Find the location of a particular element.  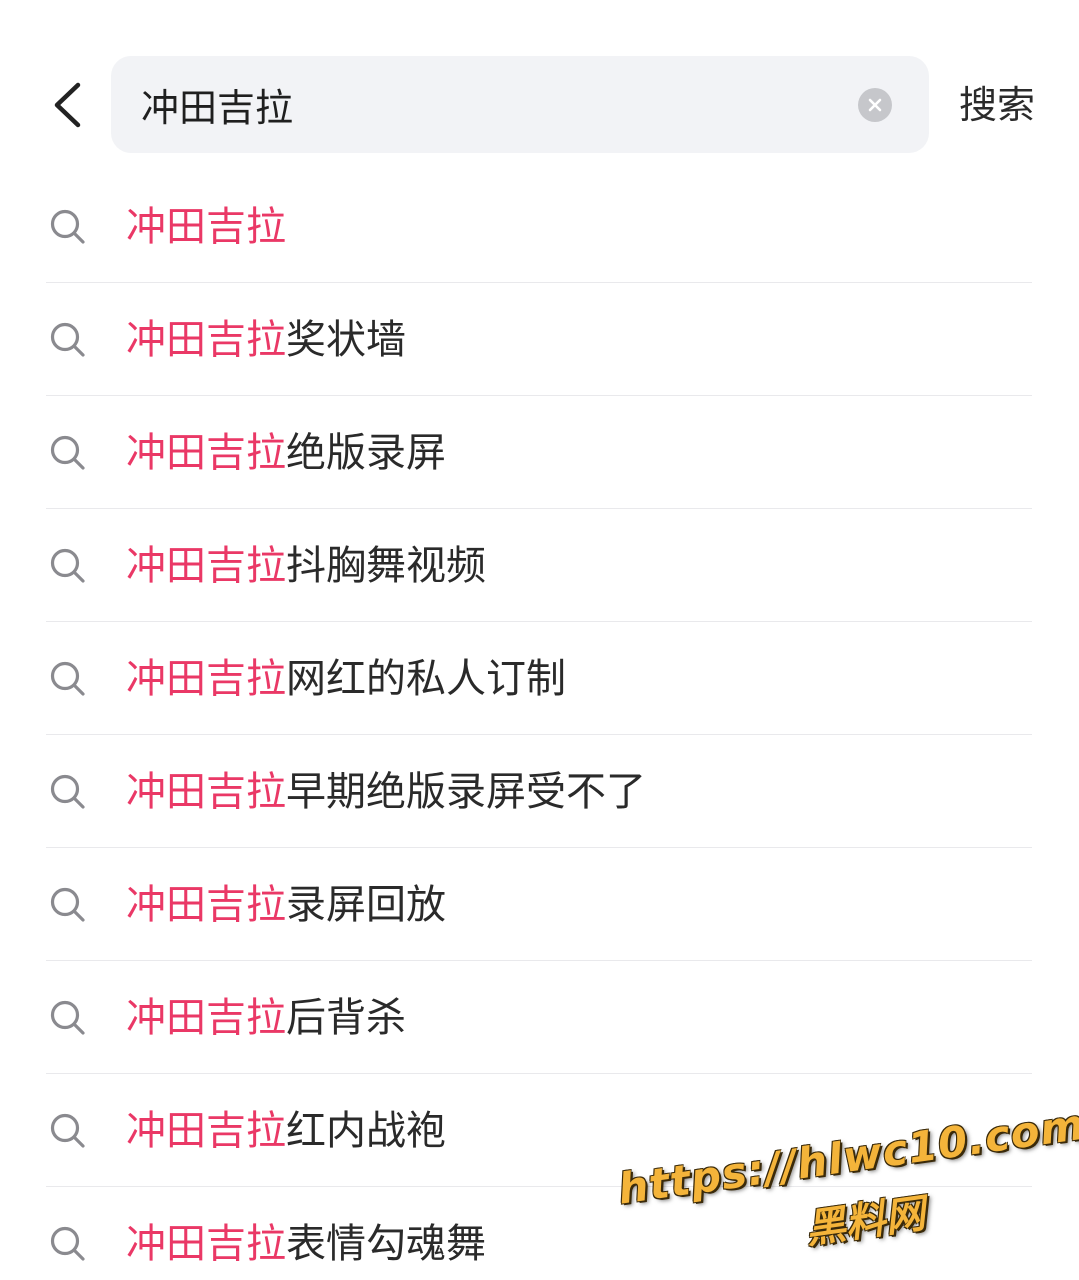

suggestion-item: 冲田吉拉录屏回放 is located at coordinates (539, 904).